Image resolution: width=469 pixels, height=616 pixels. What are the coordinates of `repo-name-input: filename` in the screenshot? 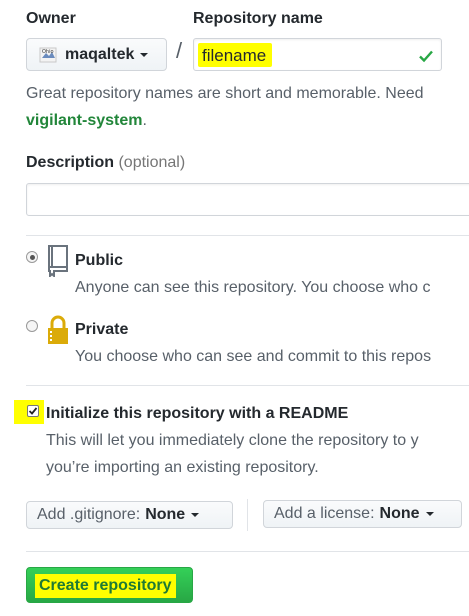 It's located at (317, 54).